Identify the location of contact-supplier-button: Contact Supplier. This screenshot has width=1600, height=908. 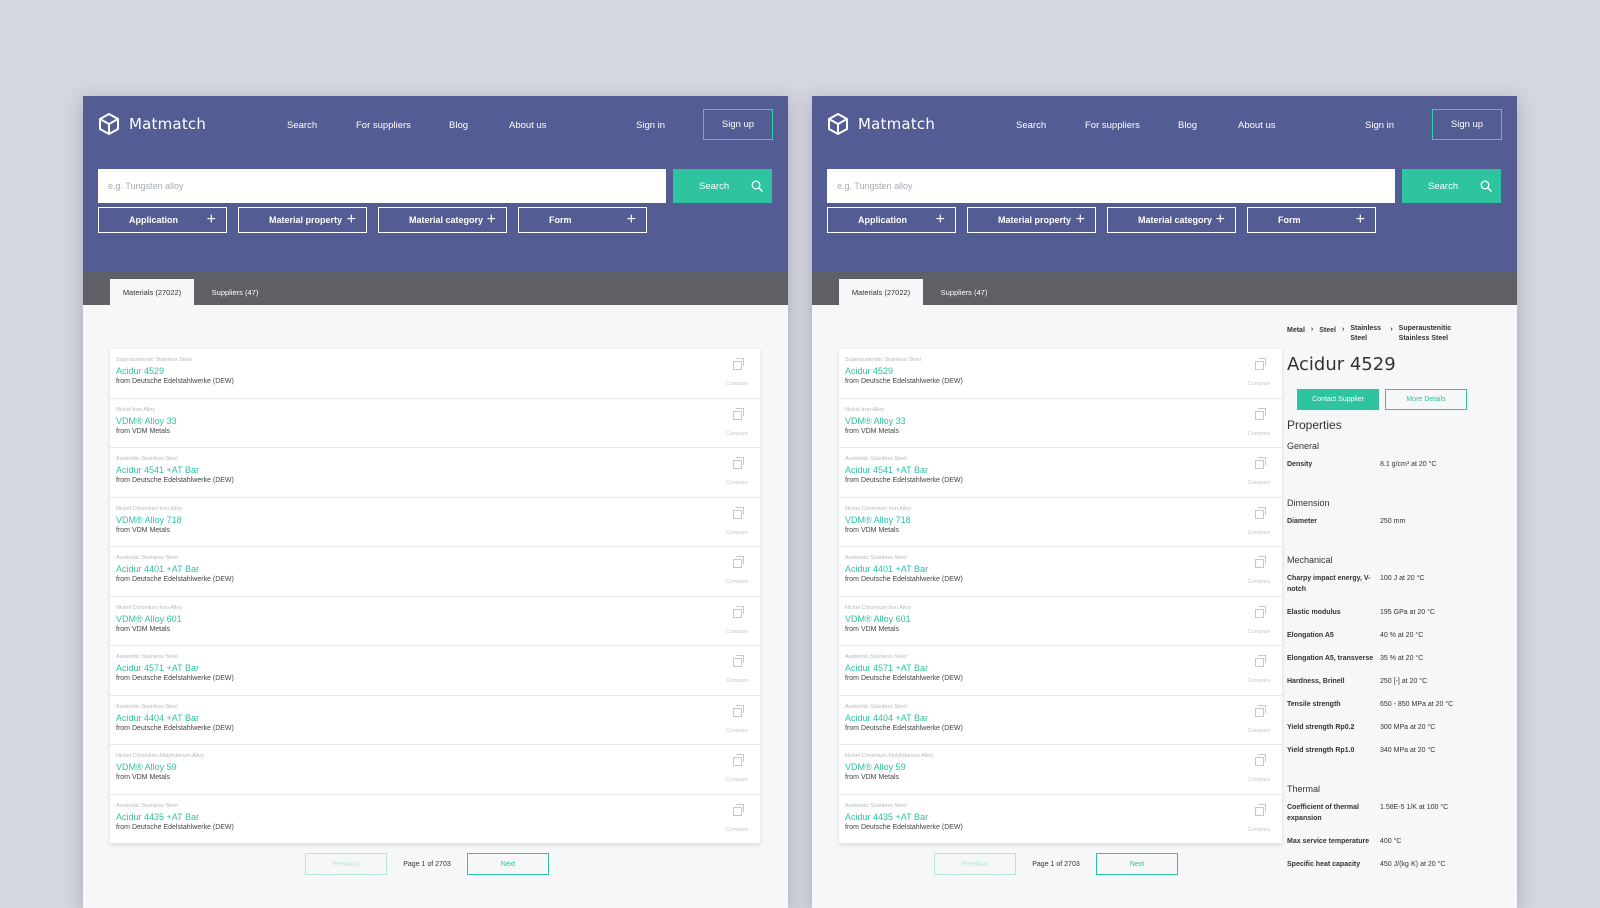
(1338, 399).